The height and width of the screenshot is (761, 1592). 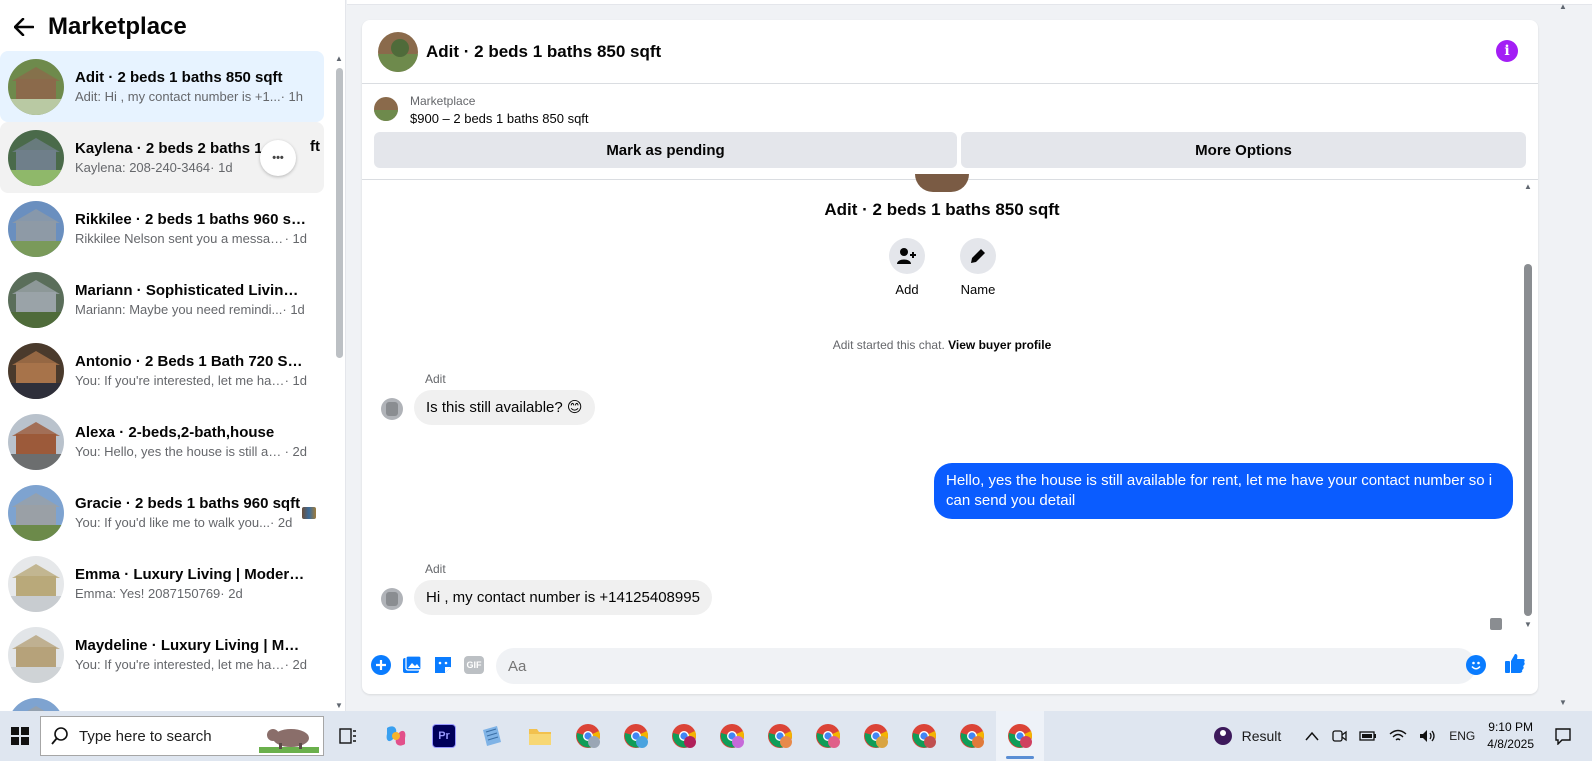 What do you see at coordinates (732, 736) in the screenshot?
I see `chrome-profile-4-icon` at bounding box center [732, 736].